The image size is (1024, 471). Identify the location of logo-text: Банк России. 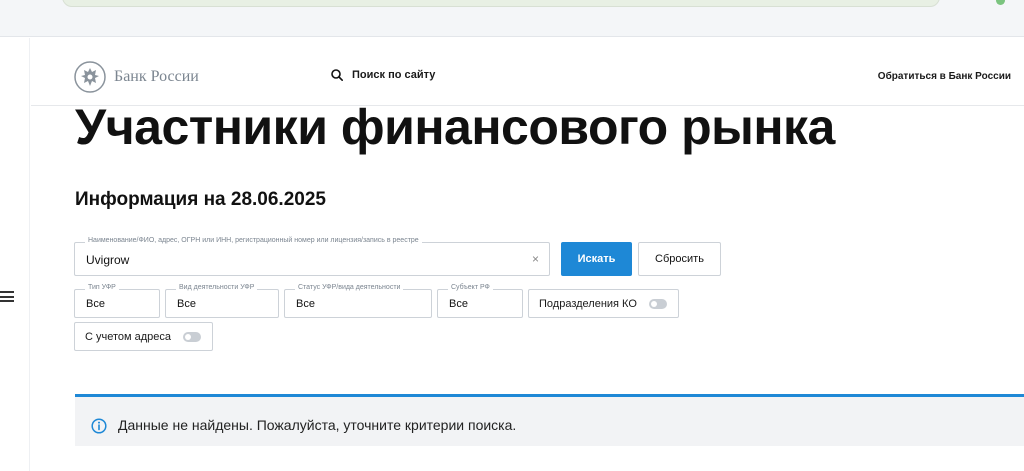
(156, 77).